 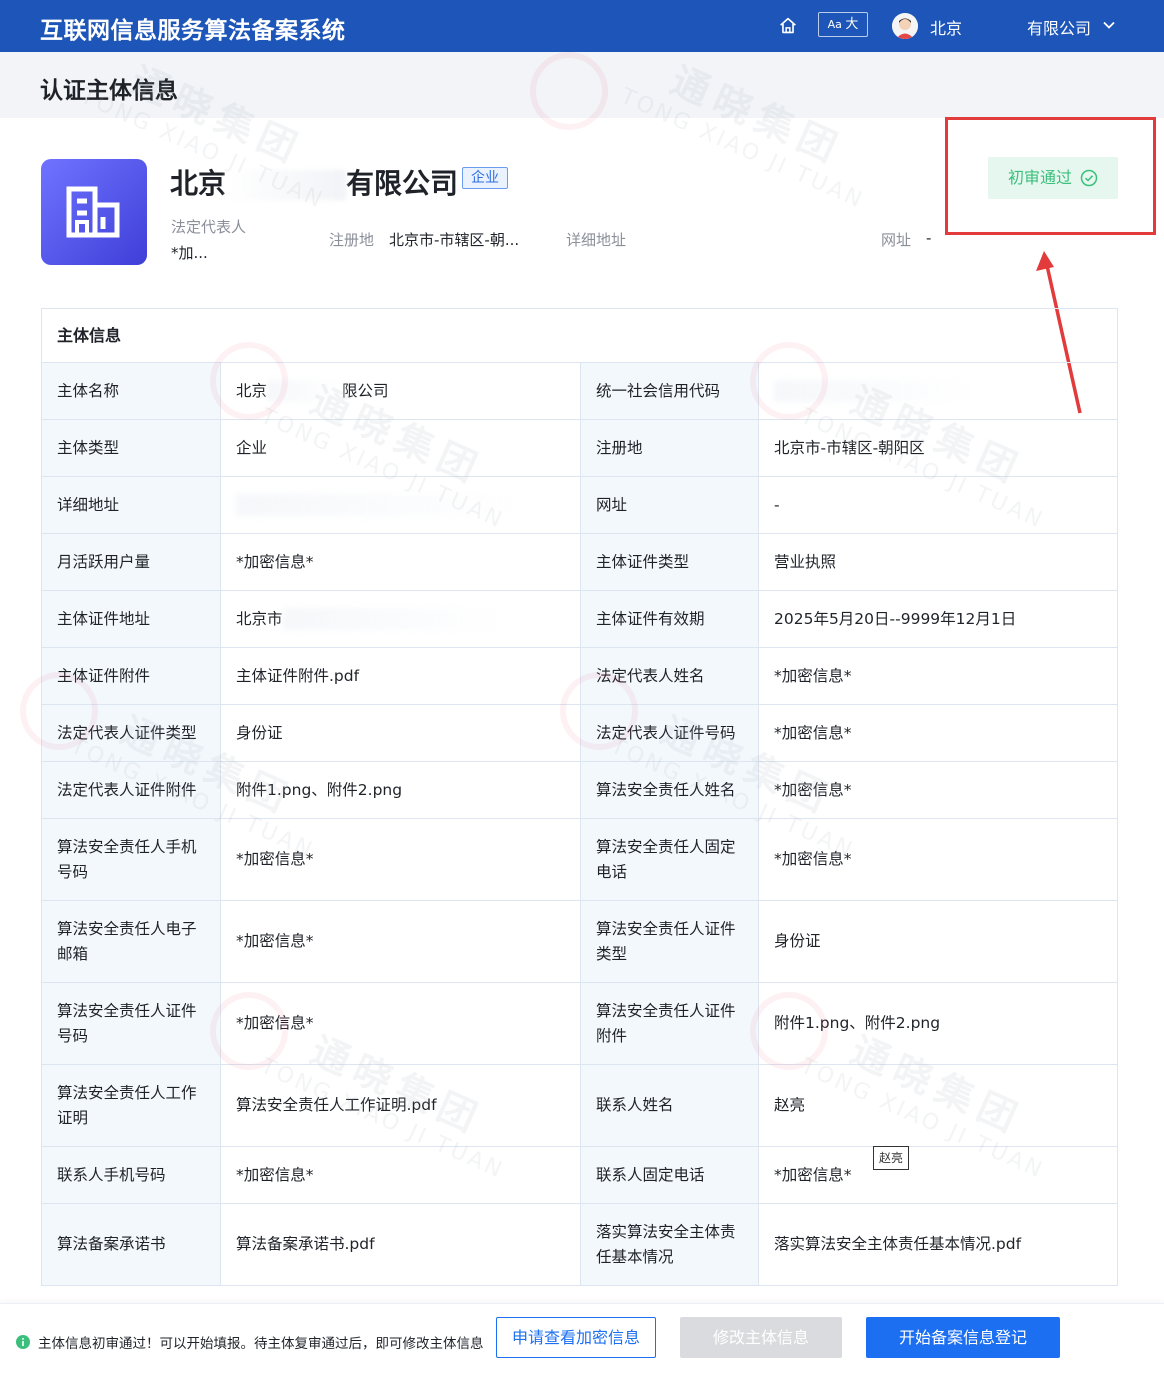 What do you see at coordinates (582, 85) in the screenshot?
I see `page-header: 认证主体信息` at bounding box center [582, 85].